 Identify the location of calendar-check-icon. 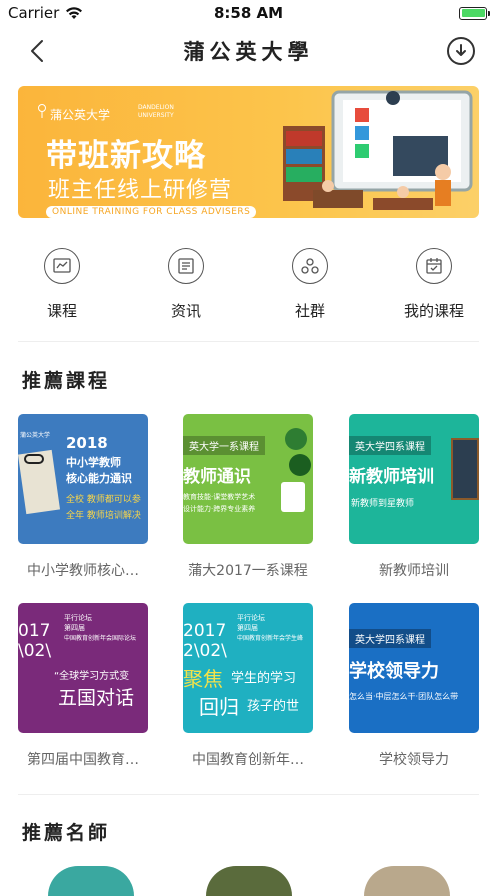
(434, 266).